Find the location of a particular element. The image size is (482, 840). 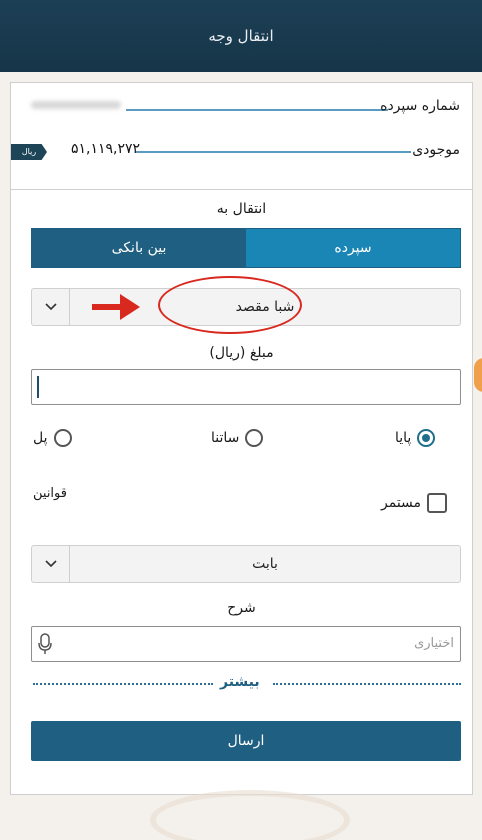

submit-button: ارسال is located at coordinates (246, 741).